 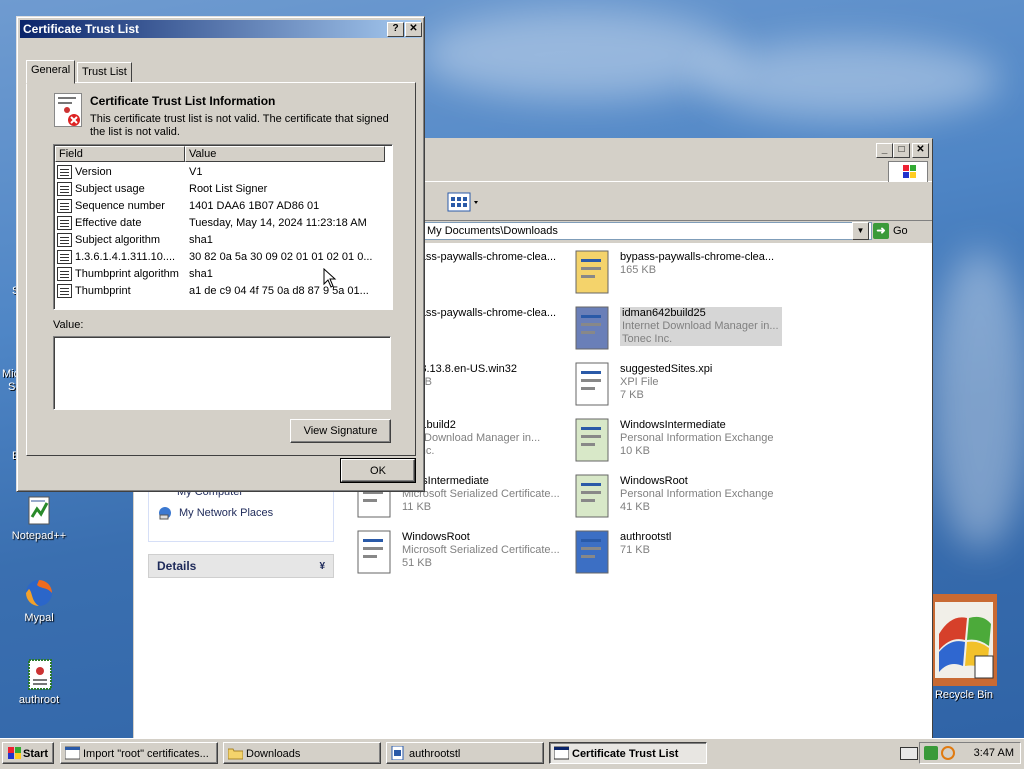 What do you see at coordinates (592, 384) in the screenshot?
I see `xpi-file-icon` at bounding box center [592, 384].